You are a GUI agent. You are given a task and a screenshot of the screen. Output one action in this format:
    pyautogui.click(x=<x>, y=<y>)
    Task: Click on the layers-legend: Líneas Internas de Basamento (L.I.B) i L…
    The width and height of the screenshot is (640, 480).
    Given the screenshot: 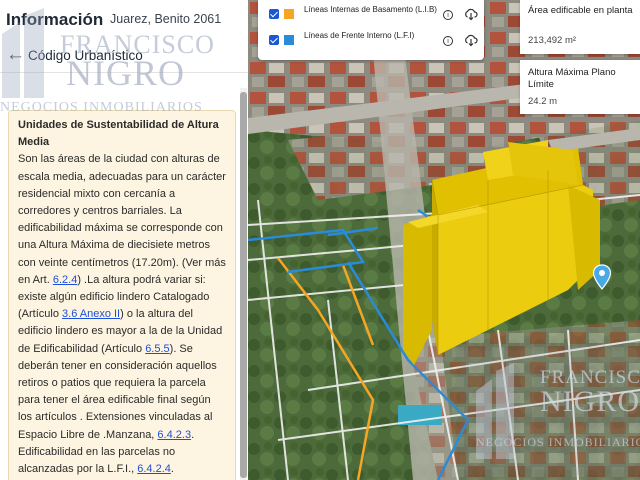 What is the action you would take?
    pyautogui.click(x=371, y=30)
    